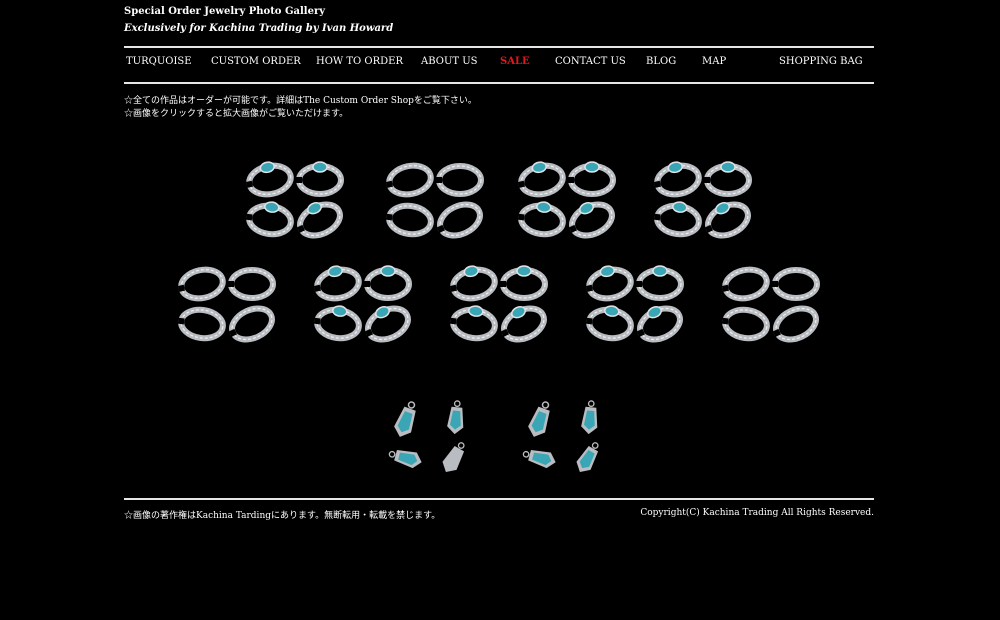 The image size is (1000, 620). Describe the element at coordinates (359, 61) in the screenshot. I see `nav-how-to-order: HOW TO ORDER` at that location.